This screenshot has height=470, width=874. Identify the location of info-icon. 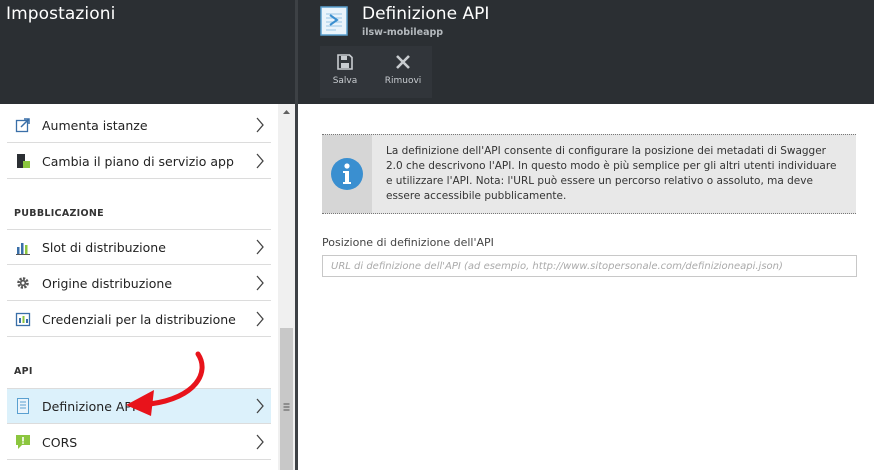
(347, 174).